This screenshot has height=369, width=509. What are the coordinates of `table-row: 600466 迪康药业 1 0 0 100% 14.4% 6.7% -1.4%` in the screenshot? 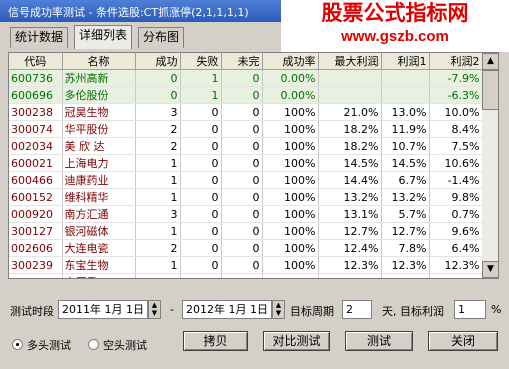 It's located at (246, 180).